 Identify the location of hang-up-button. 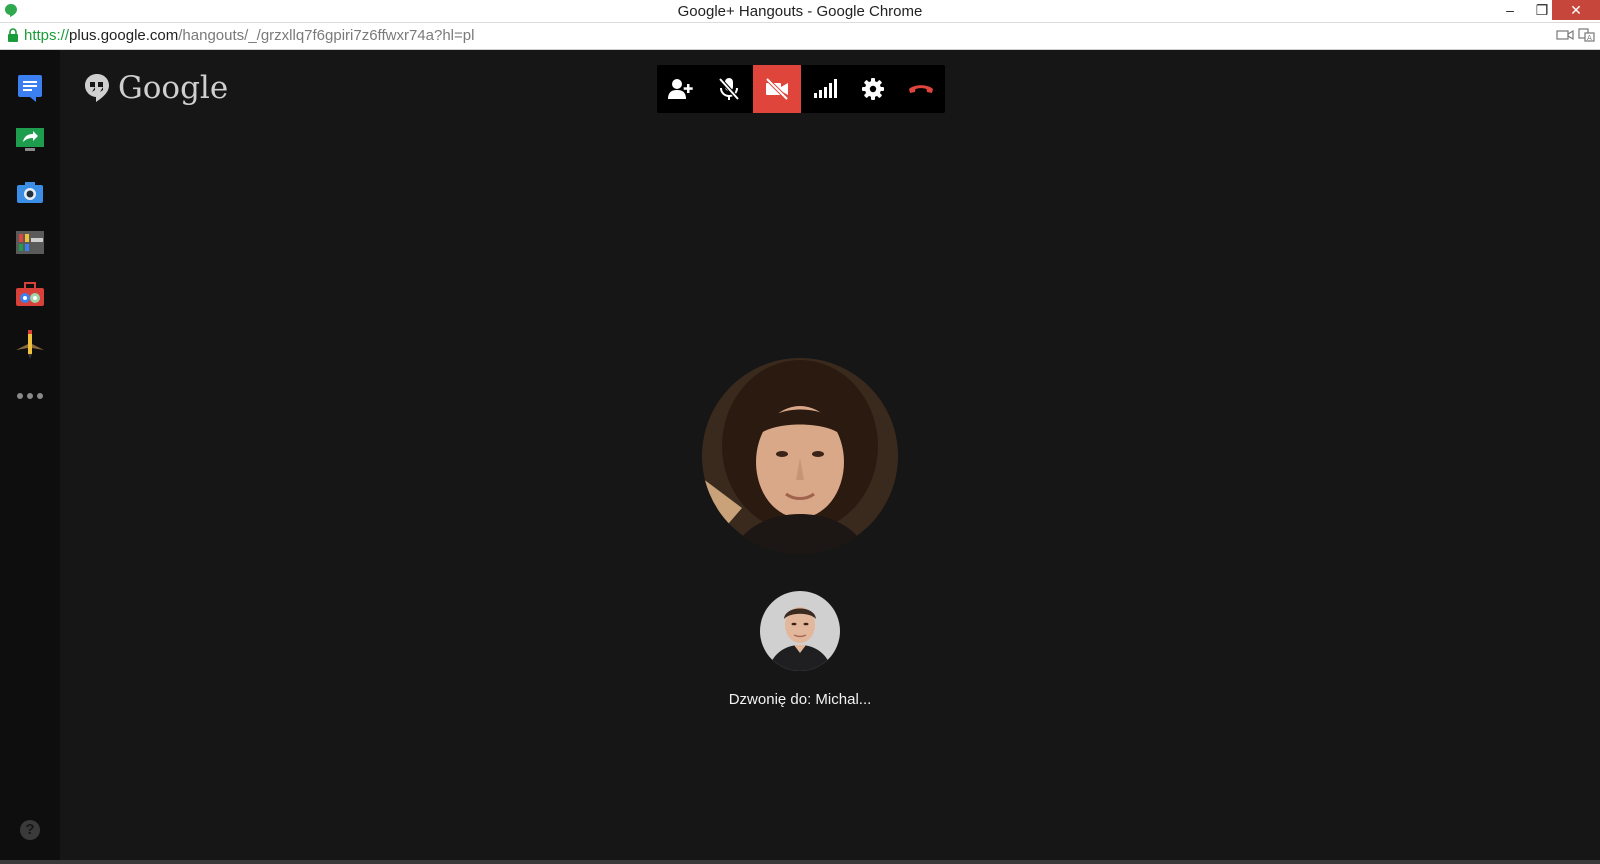
(921, 89).